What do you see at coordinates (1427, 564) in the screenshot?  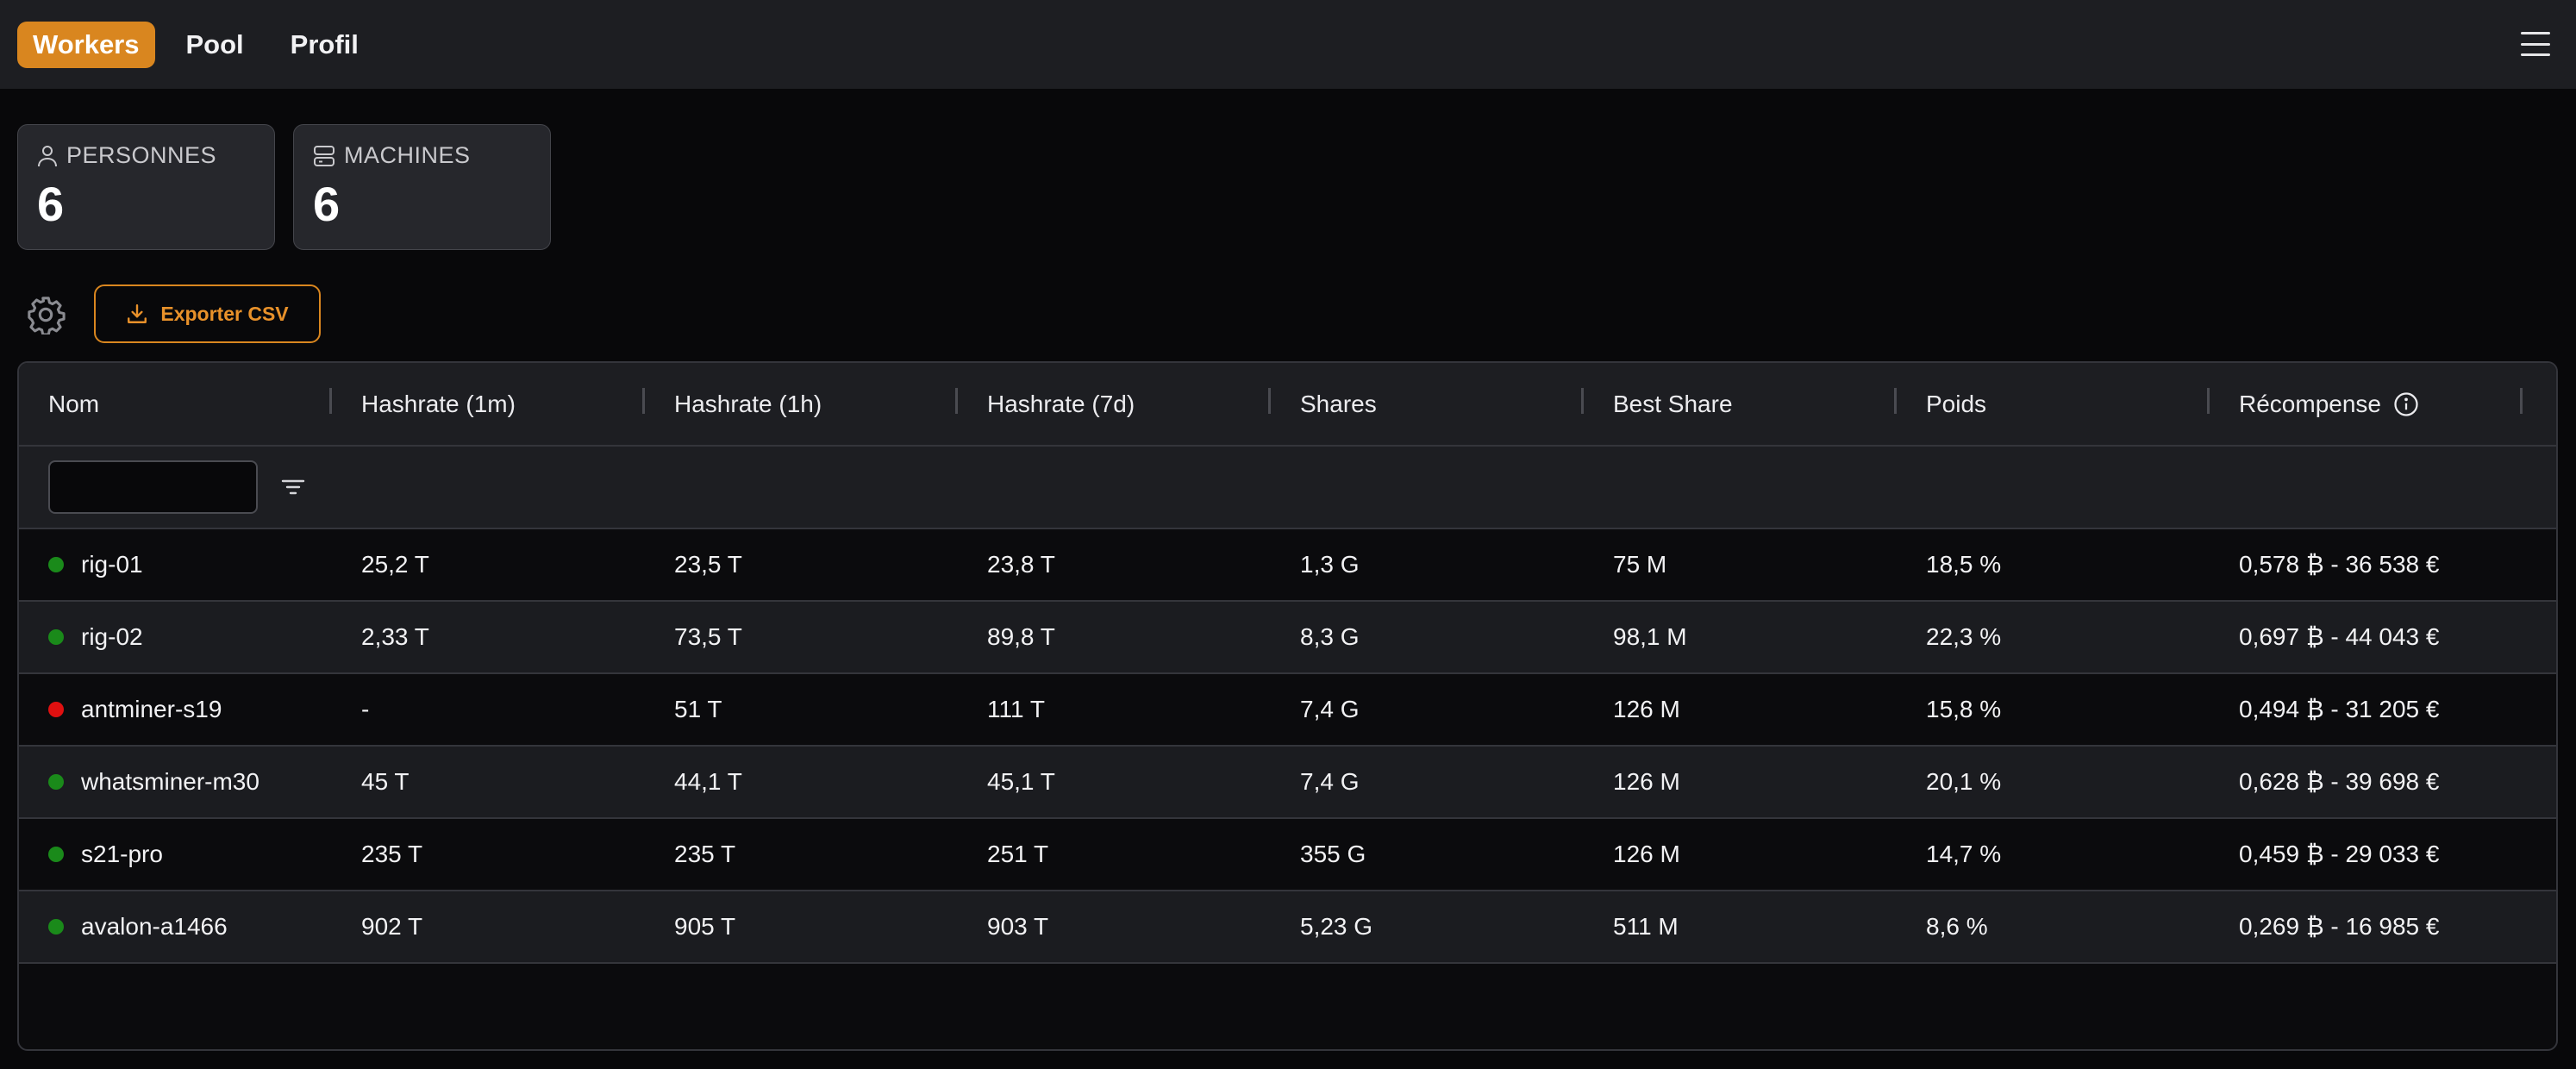 I see `cell-shares: 1,3 G` at bounding box center [1427, 564].